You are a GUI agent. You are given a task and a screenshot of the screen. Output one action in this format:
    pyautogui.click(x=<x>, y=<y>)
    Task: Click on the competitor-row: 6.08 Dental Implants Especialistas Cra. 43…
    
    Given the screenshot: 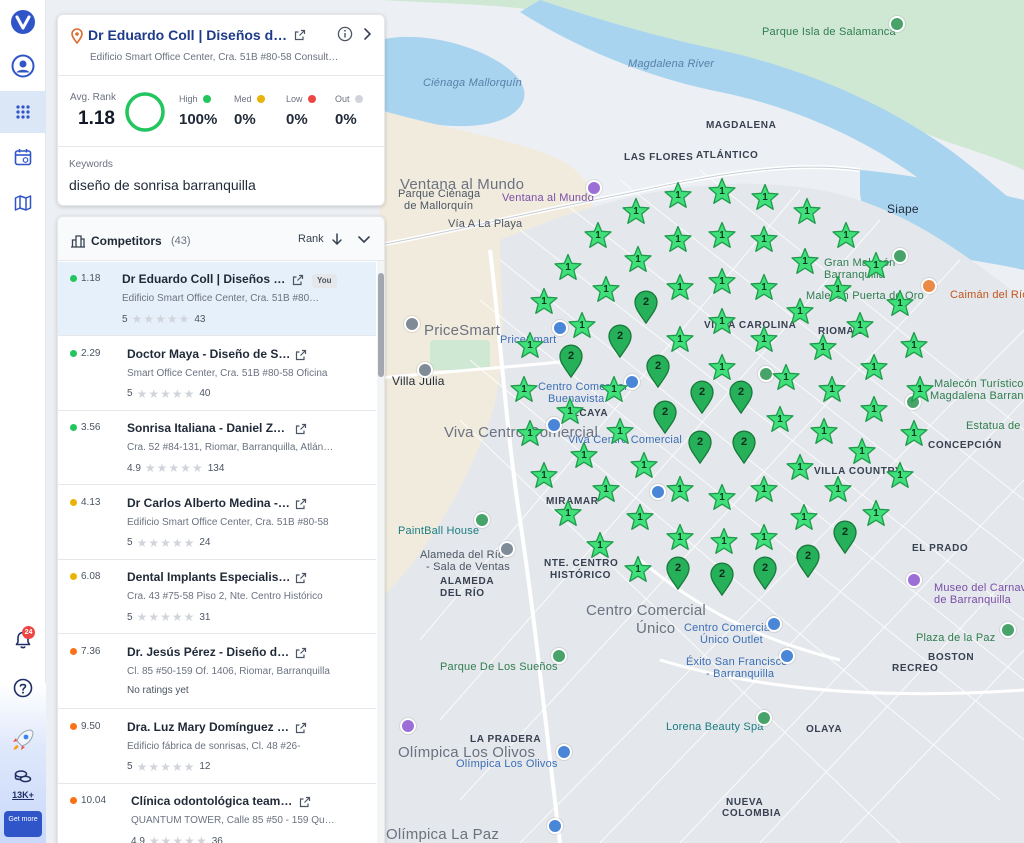 What is the action you would take?
    pyautogui.click(x=217, y=597)
    